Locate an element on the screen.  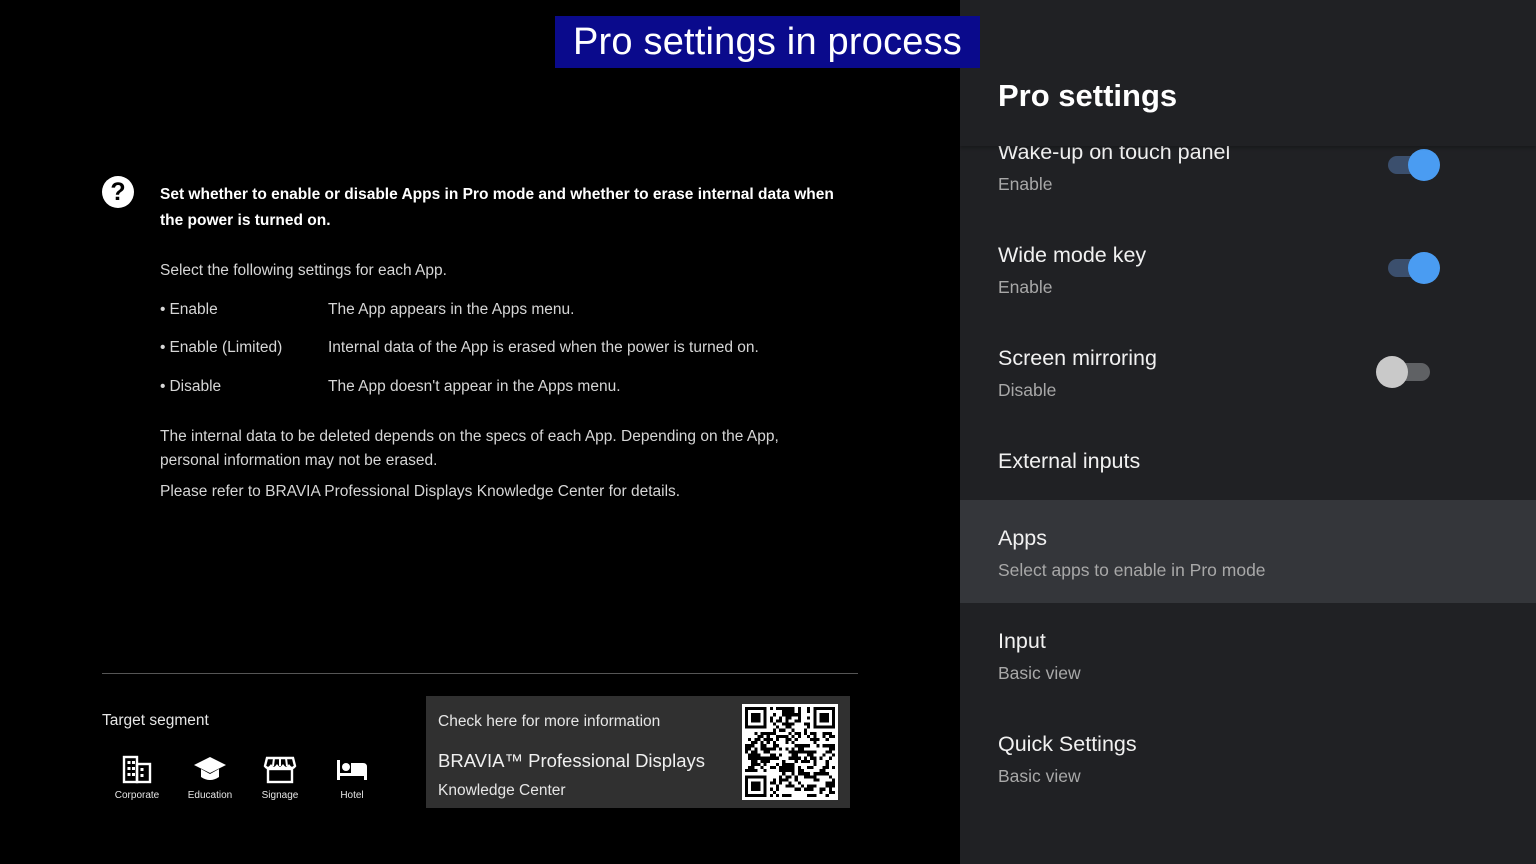
segment-label: Signage is located at coordinates (280, 795).